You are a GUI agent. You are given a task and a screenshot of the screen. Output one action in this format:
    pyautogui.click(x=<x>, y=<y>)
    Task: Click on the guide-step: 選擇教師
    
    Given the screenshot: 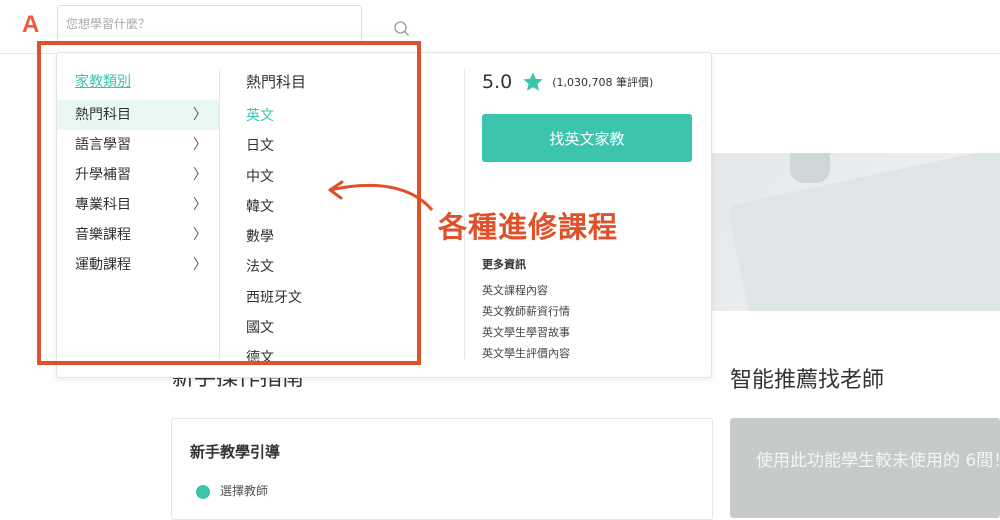 What is the action you would take?
    pyautogui.click(x=232, y=490)
    